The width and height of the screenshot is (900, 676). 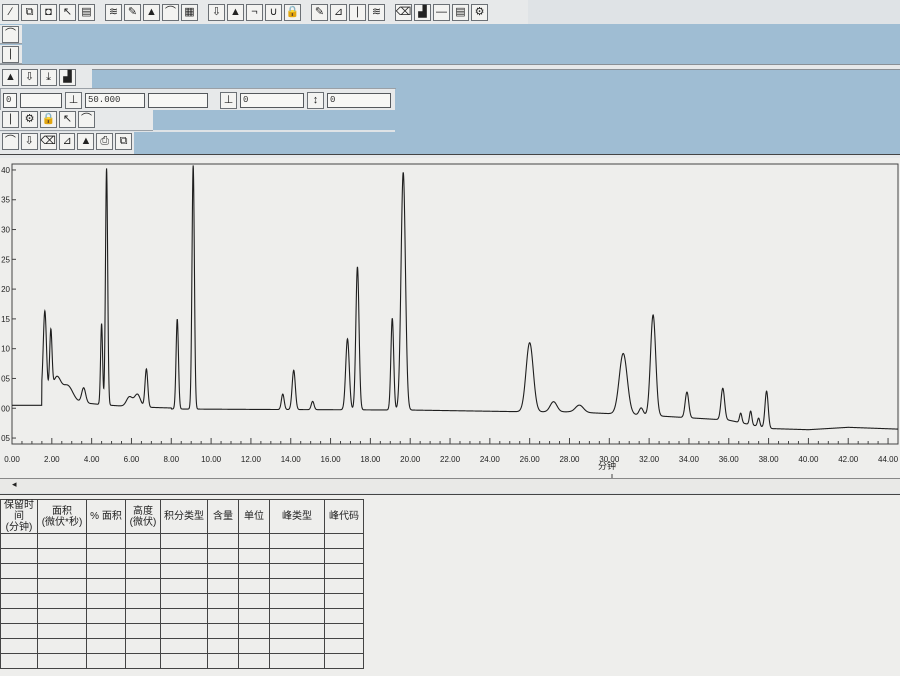 I want to click on column-header: 积分类型, so click(x=184, y=516).